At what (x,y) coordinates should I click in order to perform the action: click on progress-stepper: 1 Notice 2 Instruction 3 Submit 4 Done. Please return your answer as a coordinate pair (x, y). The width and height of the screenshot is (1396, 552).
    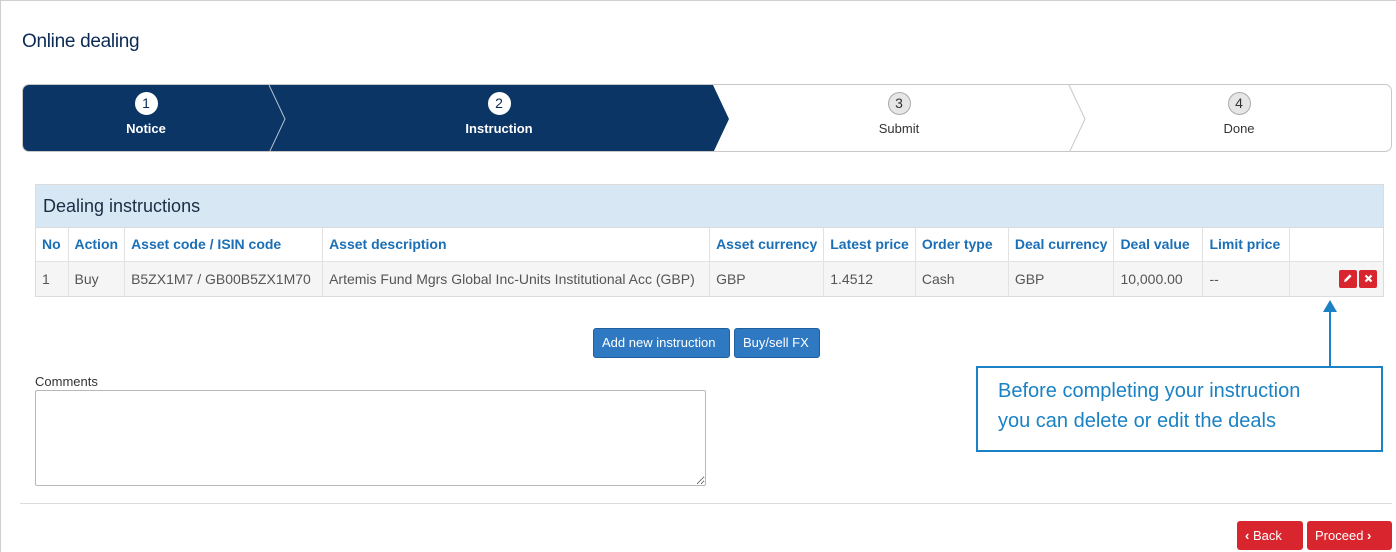
    Looking at the image, I should click on (707, 118).